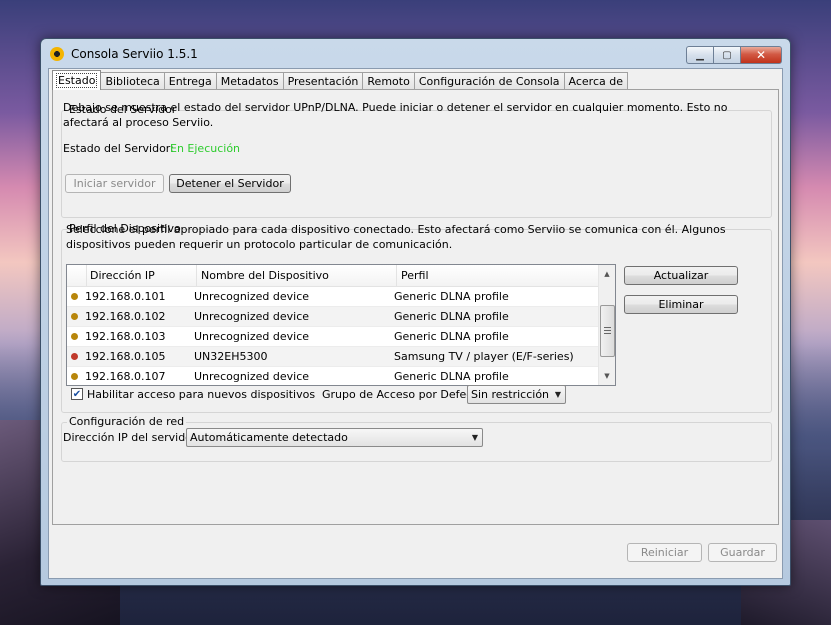  What do you see at coordinates (607, 376) in the screenshot?
I see `scroll-down-arrow-icon: ▼` at bounding box center [607, 376].